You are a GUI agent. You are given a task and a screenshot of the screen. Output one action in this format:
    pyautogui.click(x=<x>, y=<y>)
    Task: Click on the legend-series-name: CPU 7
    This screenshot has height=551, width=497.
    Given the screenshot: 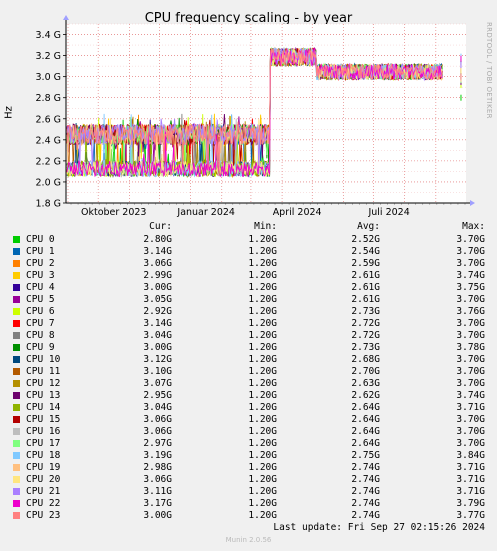 What is the action you would take?
    pyautogui.click(x=40, y=323)
    